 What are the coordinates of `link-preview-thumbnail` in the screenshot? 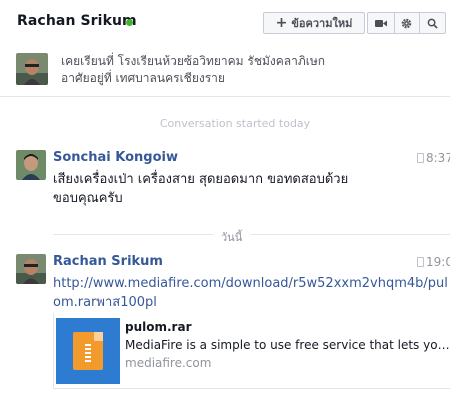 It's located at (88, 351).